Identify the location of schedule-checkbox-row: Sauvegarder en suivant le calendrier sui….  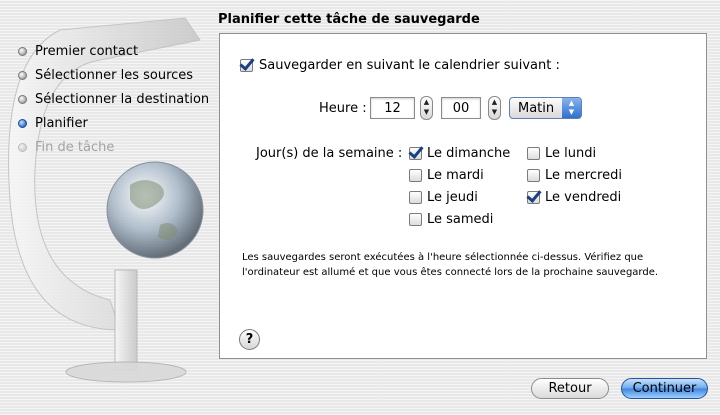
(400, 65).